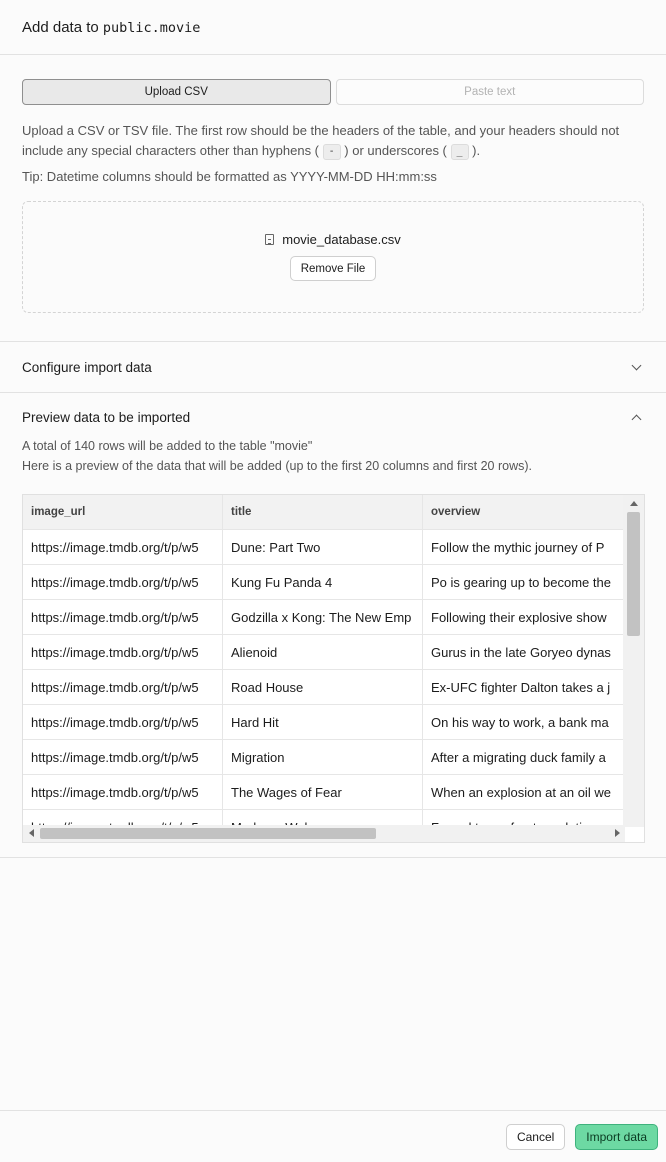 The image size is (666, 1162). I want to click on table-cell: Alienoid, so click(323, 652).